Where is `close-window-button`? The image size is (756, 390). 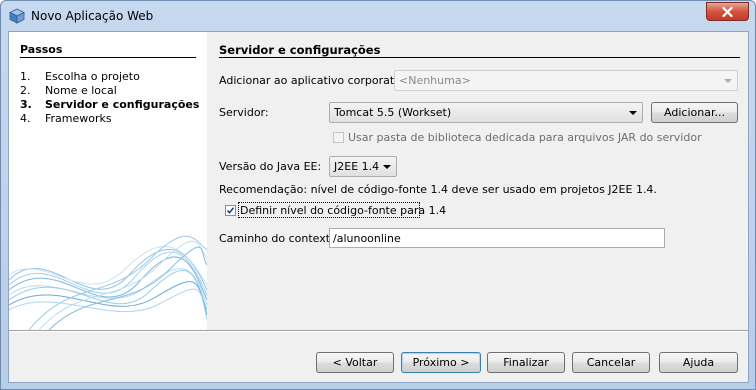 close-window-button is located at coordinates (727, 11).